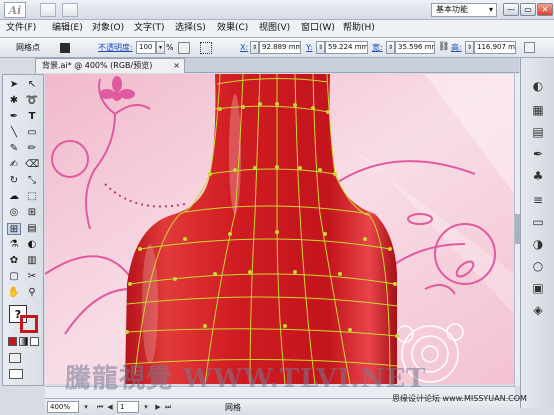 The height and width of the screenshot is (415, 554). I want to click on type-tool-icon: T, so click(32, 117).